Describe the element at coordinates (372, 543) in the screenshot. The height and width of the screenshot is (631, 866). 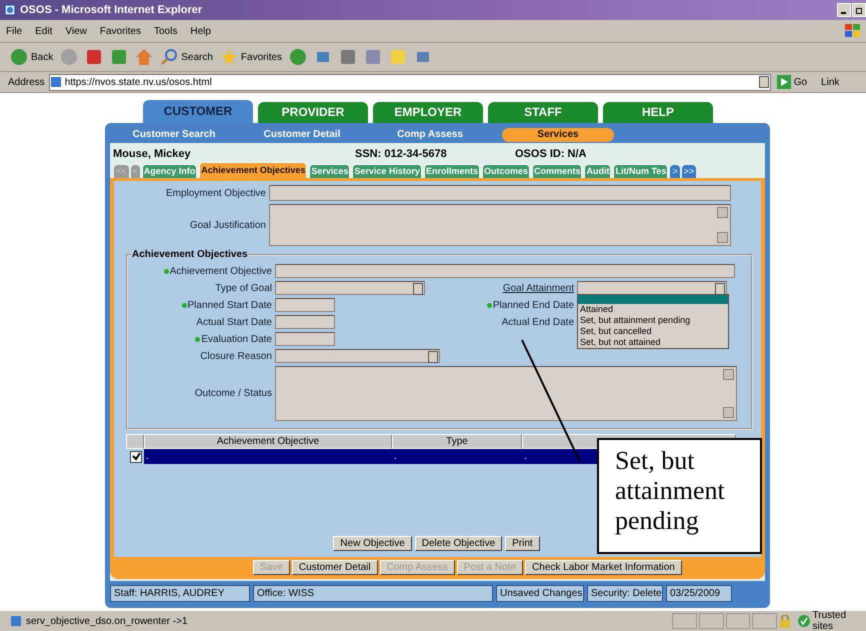
I see `form-button: New Objective` at that location.